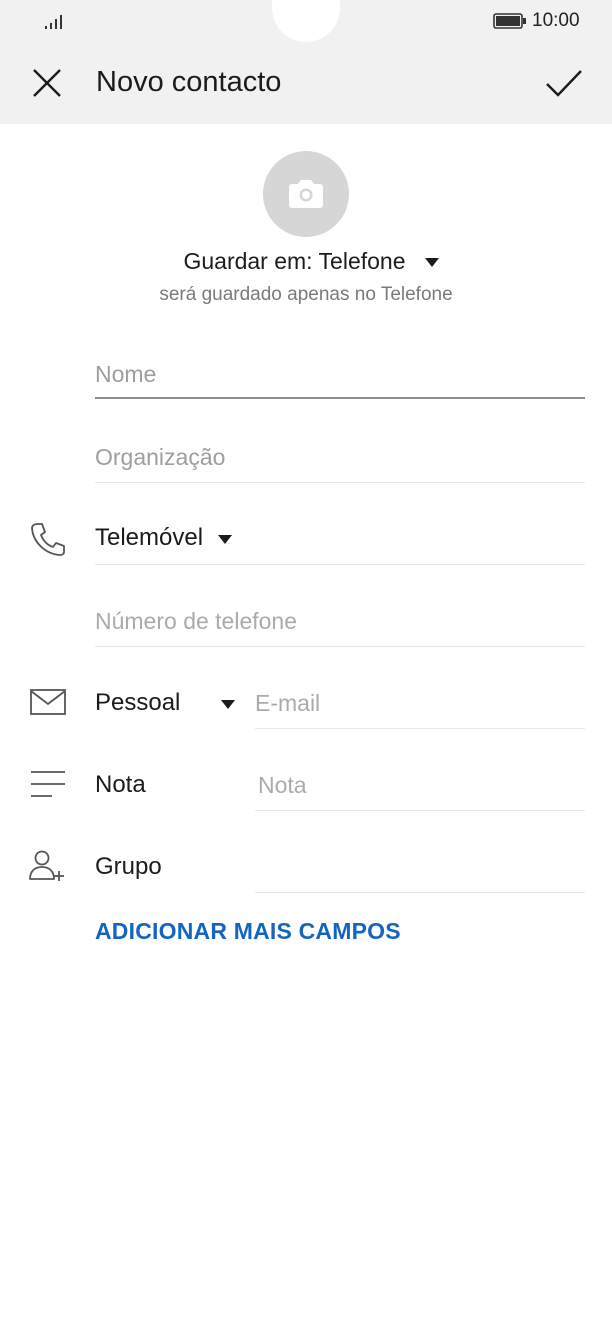 This screenshot has height=1326, width=612. Describe the element at coordinates (189, 82) in the screenshot. I see `page-title: Novo contacto` at that location.